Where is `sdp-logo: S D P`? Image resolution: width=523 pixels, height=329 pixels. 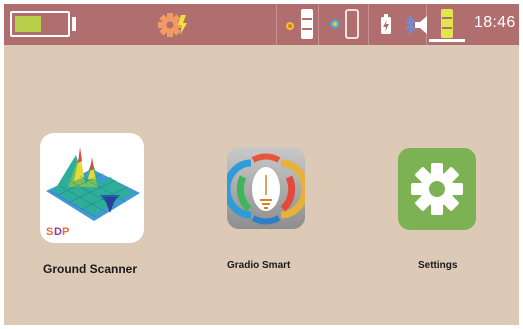 sdp-logo: S D P is located at coordinates (57, 232).